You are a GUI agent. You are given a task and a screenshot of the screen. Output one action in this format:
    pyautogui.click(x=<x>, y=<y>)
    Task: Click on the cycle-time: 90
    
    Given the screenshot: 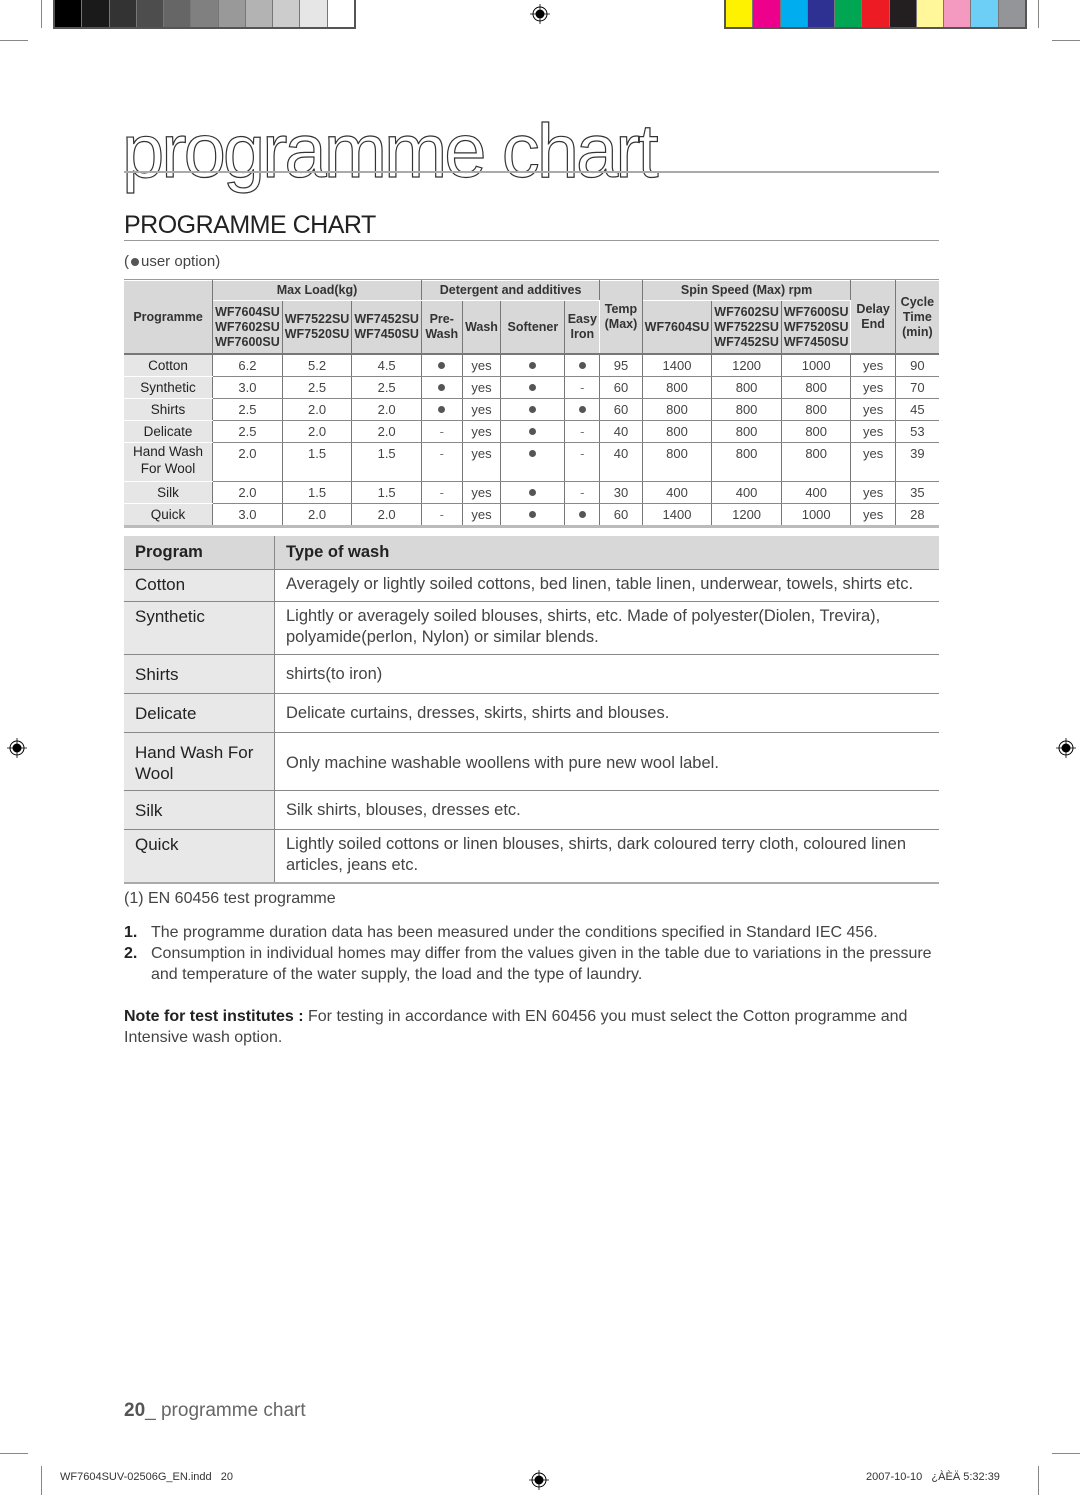 What is the action you would take?
    pyautogui.click(x=917, y=365)
    